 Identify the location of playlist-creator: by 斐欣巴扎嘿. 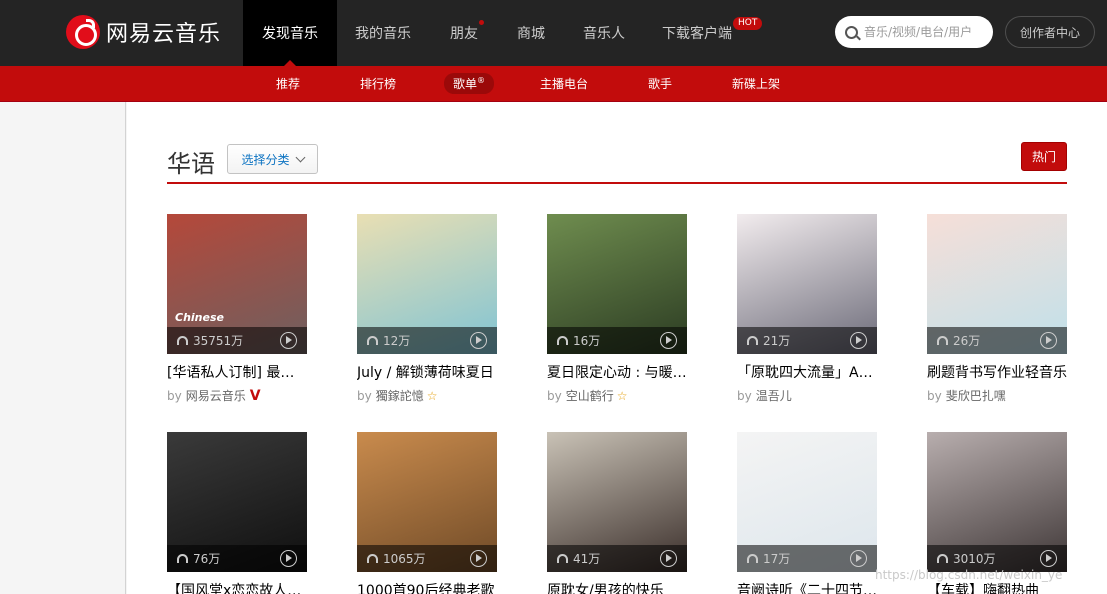
(997, 396).